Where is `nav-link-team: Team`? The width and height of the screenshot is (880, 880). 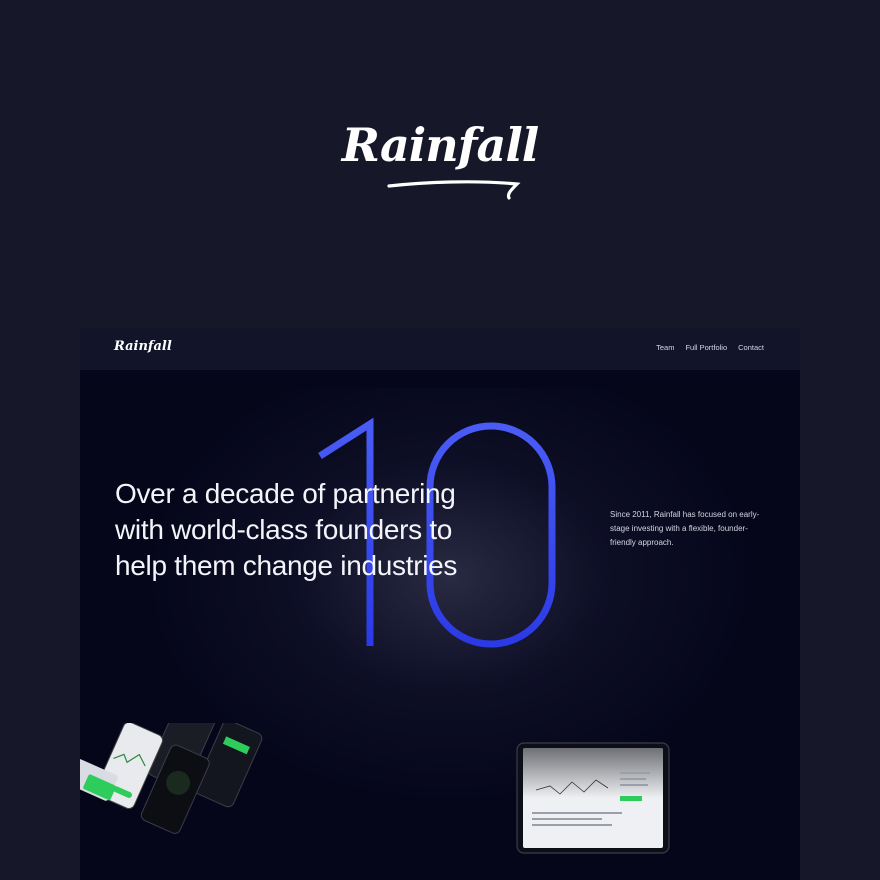
nav-link-team: Team is located at coordinates (665, 347).